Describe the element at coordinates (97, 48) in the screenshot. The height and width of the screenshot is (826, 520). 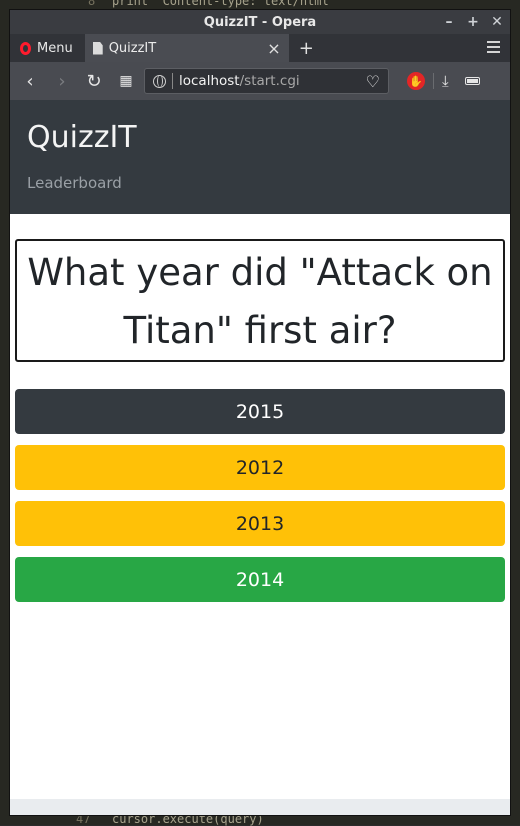
I see `document-icon` at that location.